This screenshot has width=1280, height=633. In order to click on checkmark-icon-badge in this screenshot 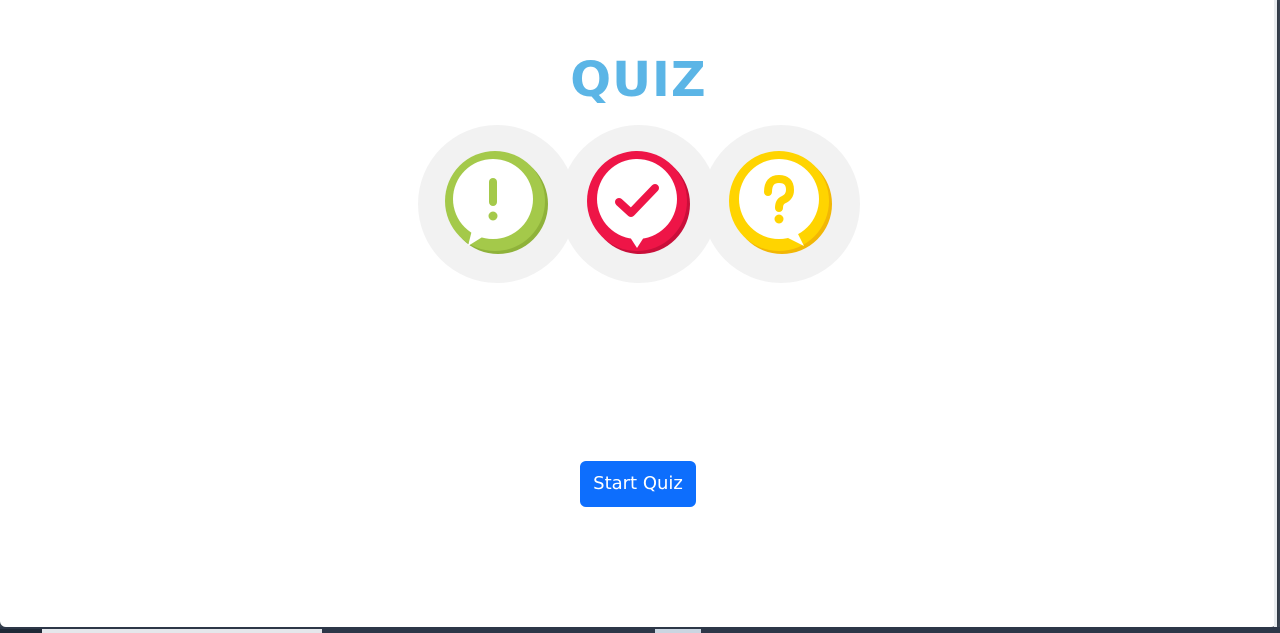, I will do `click(639, 204)`.